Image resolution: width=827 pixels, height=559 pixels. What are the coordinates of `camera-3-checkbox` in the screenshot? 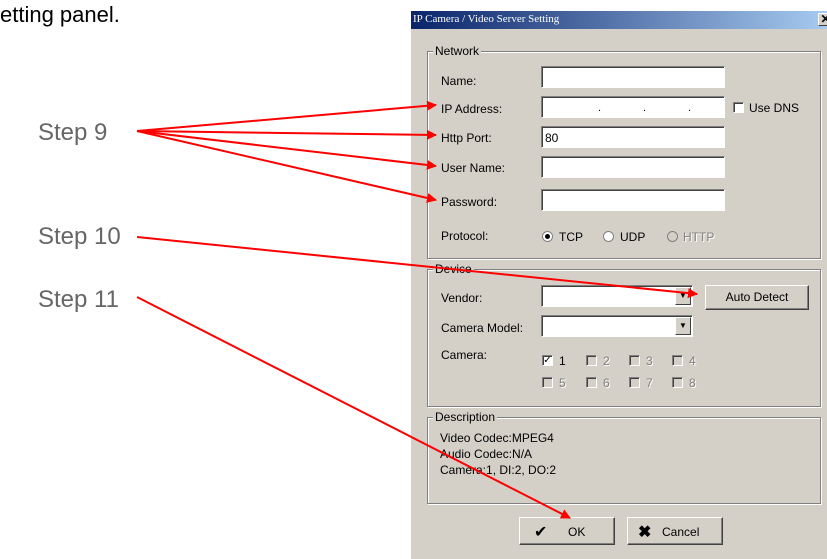 It's located at (634, 360).